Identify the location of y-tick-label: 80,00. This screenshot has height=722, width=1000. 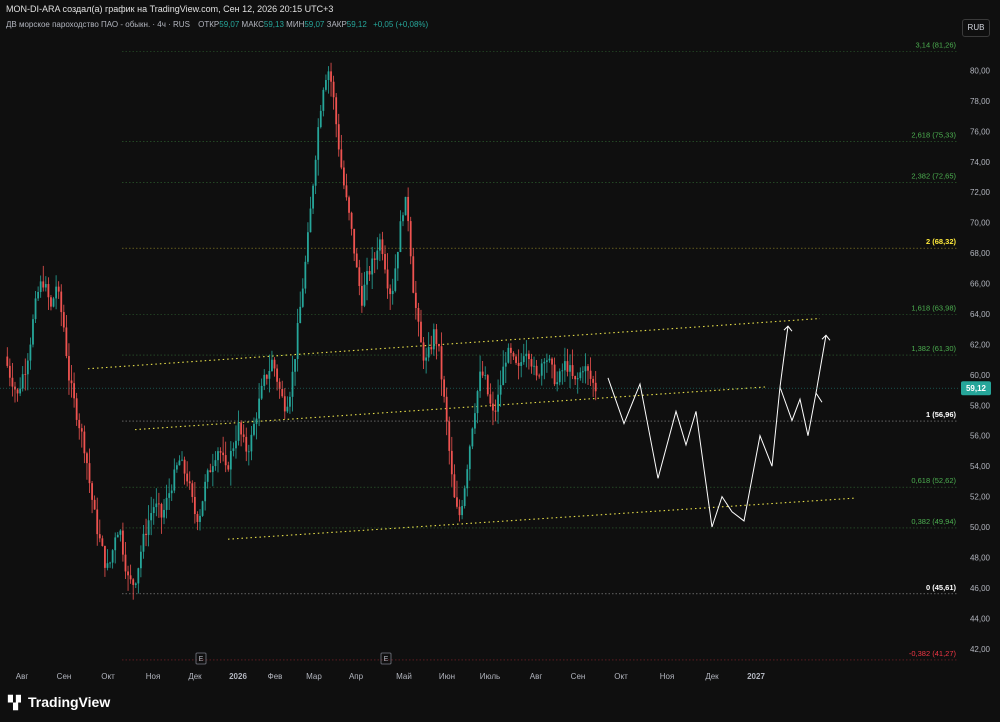
(980, 70).